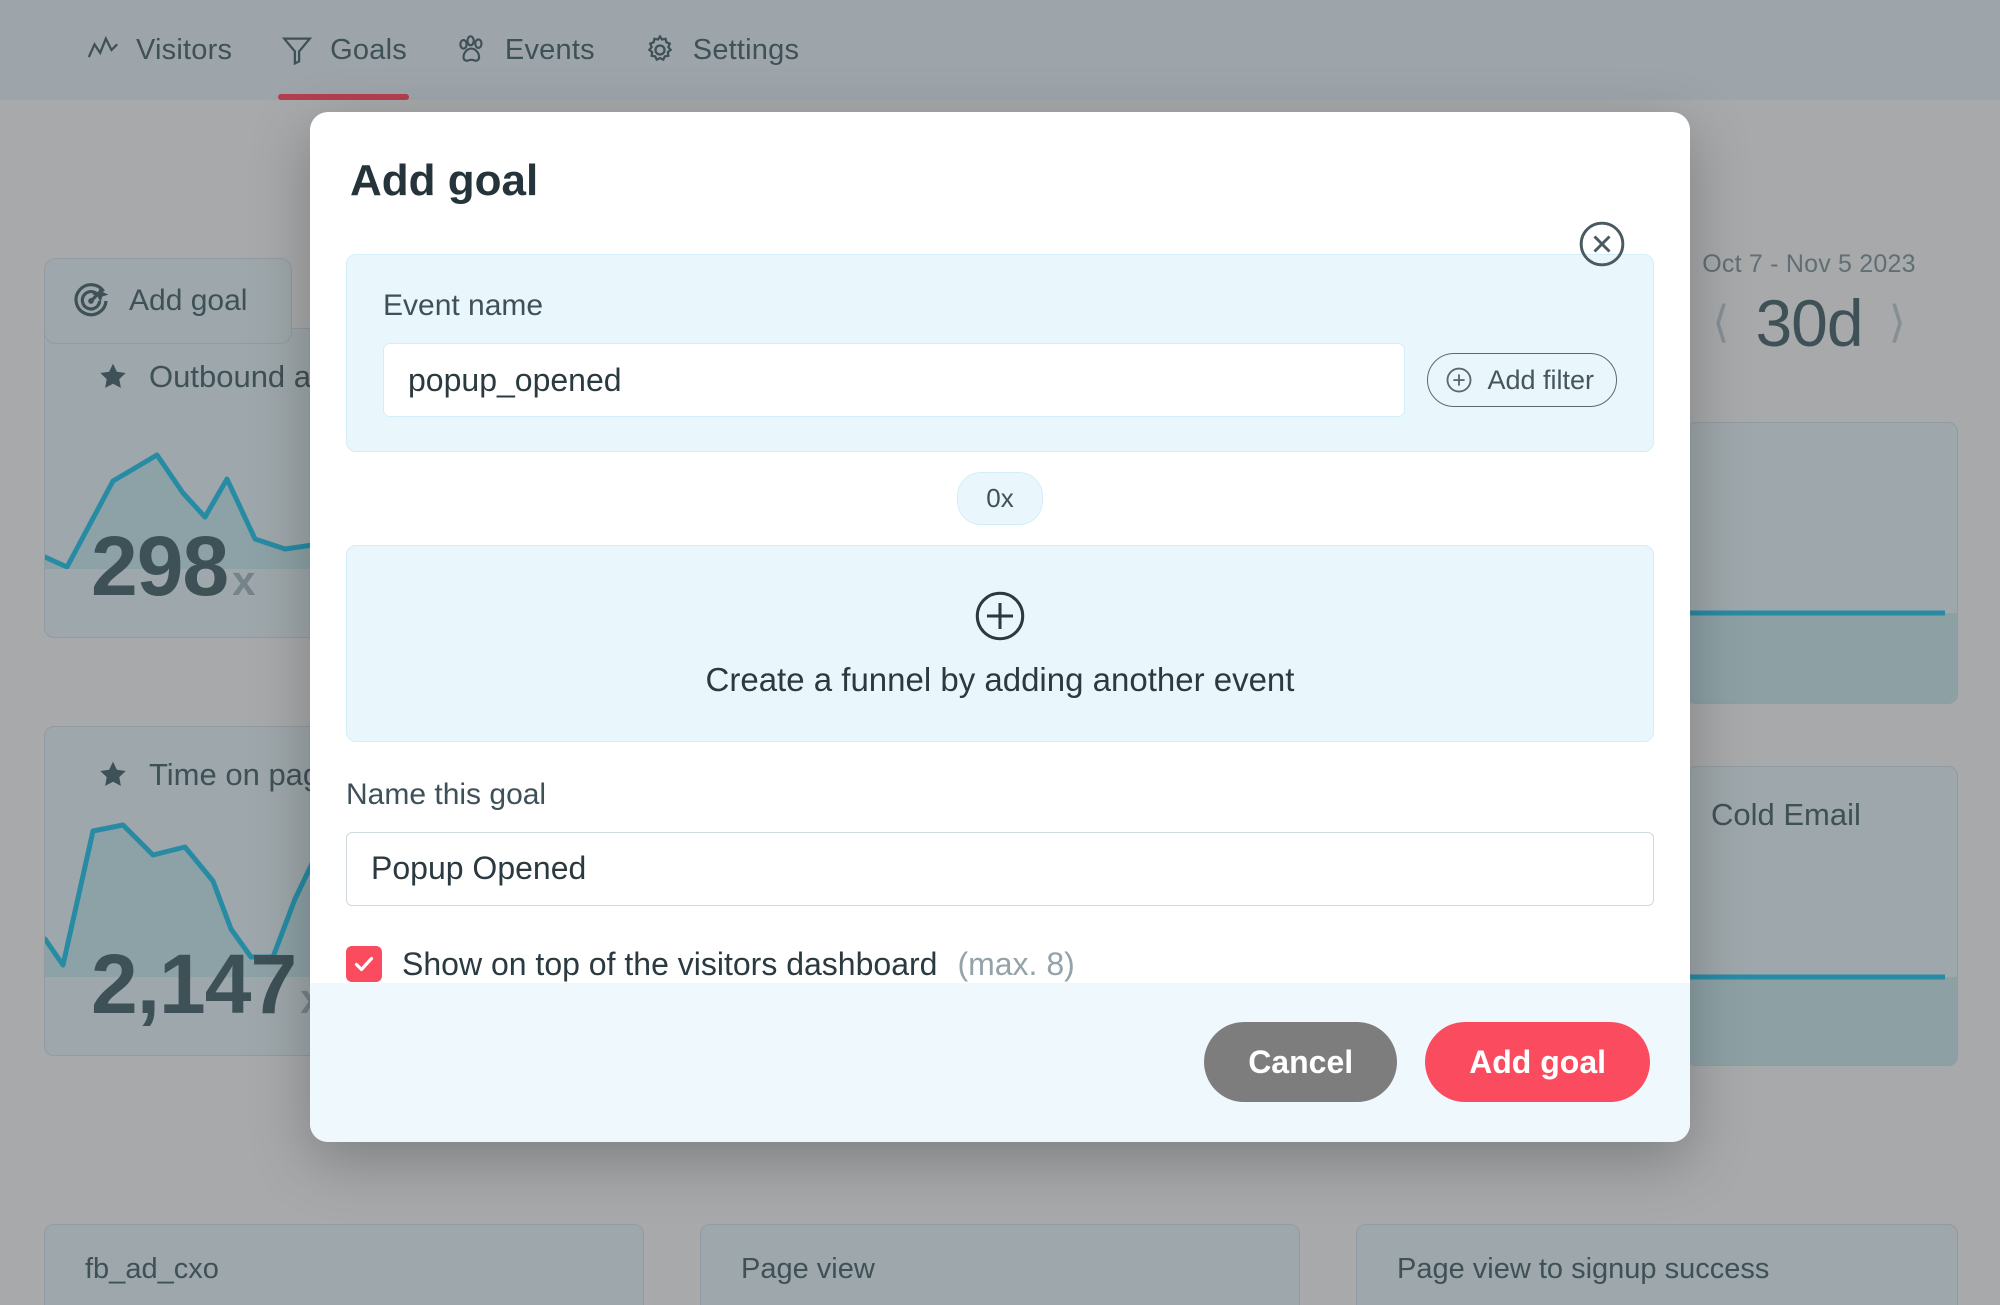 The width and height of the screenshot is (2000, 1305). What do you see at coordinates (1301, 1062) in the screenshot?
I see `cancel-button: Cancel` at bounding box center [1301, 1062].